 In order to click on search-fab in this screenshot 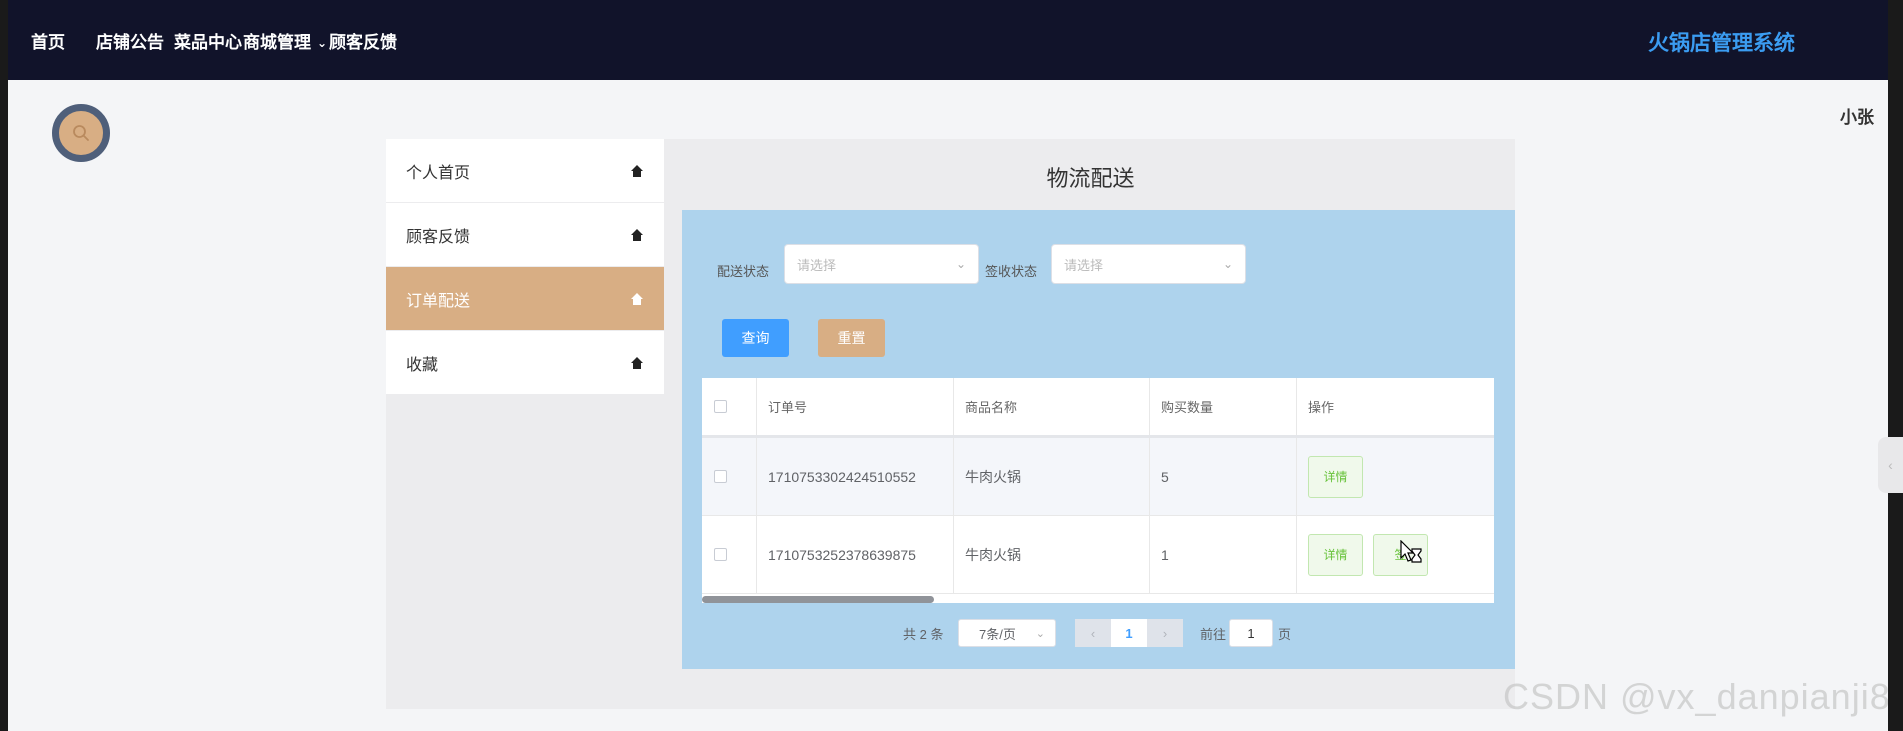, I will do `click(81, 133)`.